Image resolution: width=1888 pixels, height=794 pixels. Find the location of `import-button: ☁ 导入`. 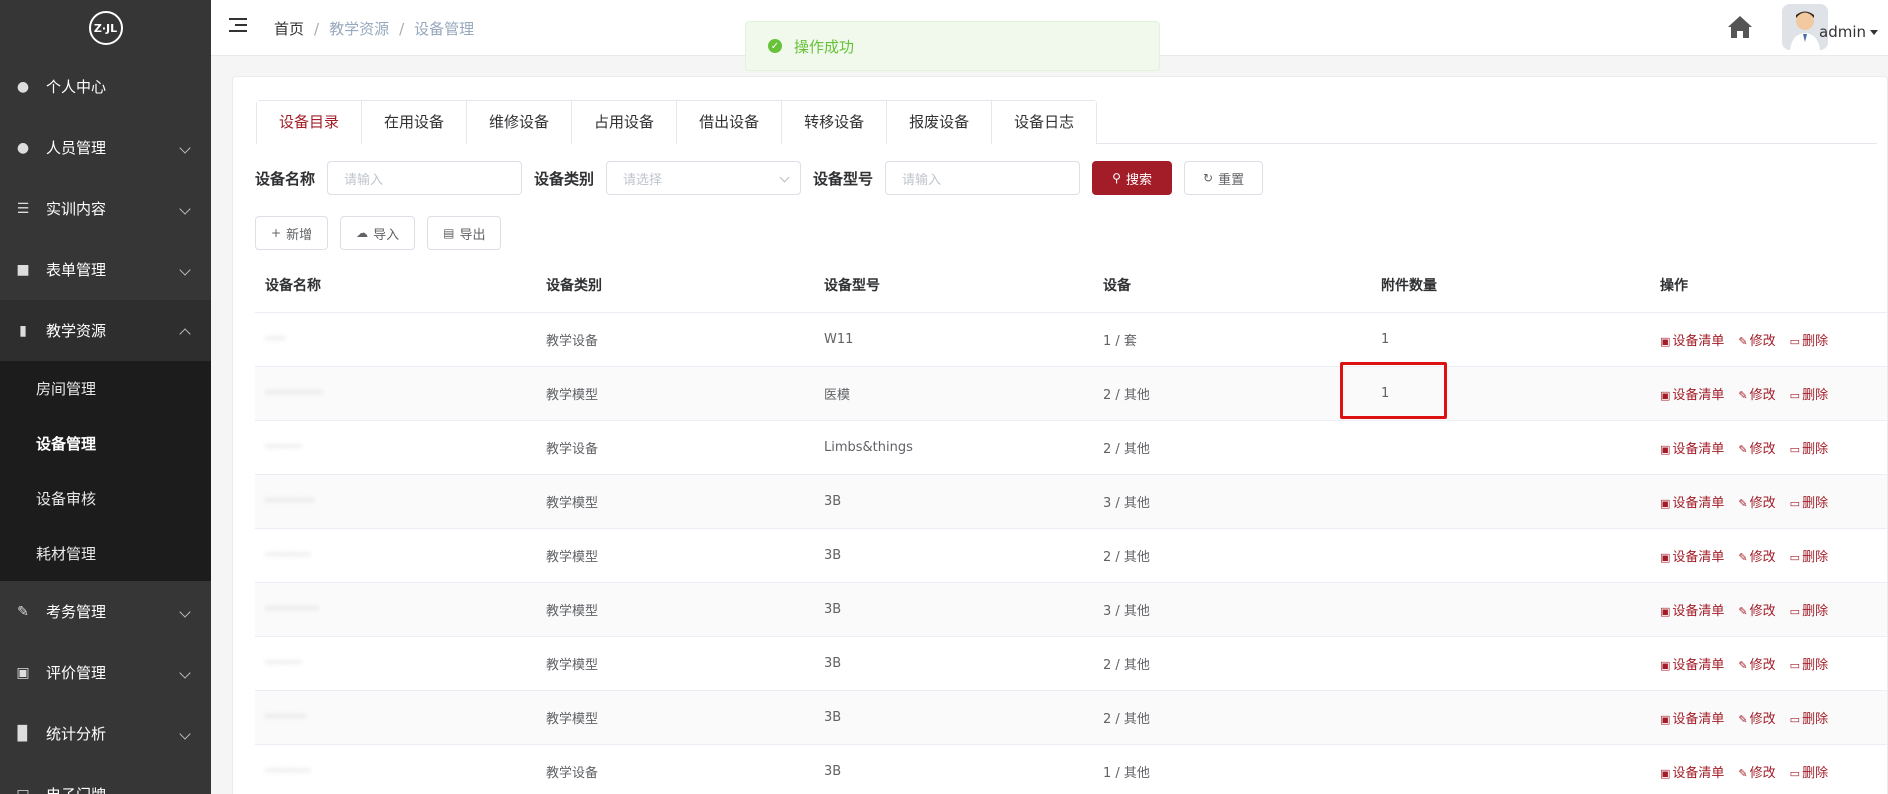

import-button: ☁ 导入 is located at coordinates (378, 233).